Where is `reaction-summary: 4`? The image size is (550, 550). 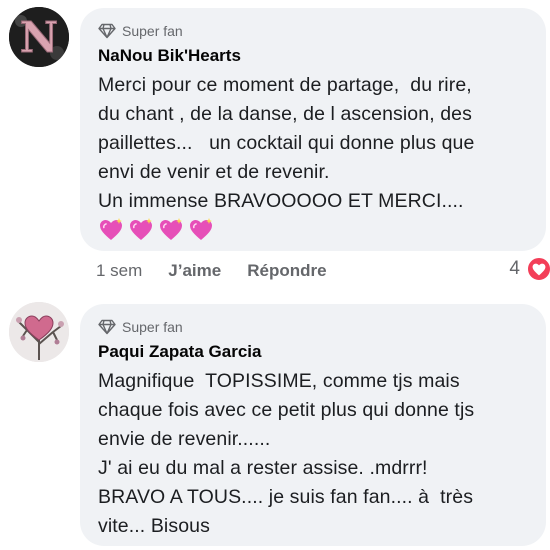
reaction-summary: 4 is located at coordinates (529, 269).